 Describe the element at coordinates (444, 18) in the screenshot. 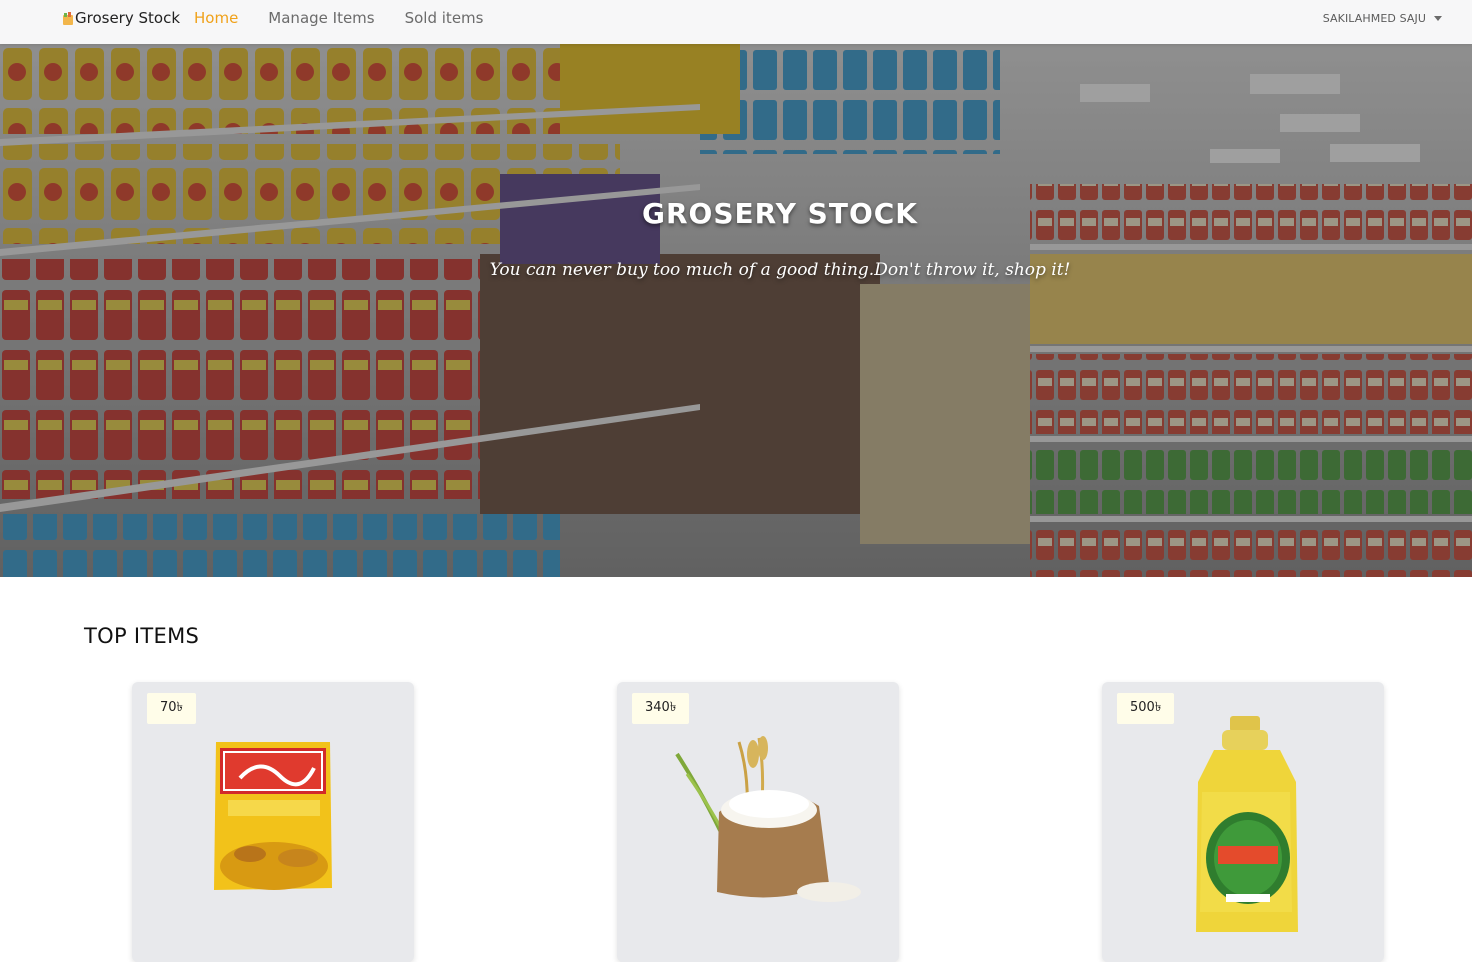

I see `nav-link-sold-items: Sold items` at that location.